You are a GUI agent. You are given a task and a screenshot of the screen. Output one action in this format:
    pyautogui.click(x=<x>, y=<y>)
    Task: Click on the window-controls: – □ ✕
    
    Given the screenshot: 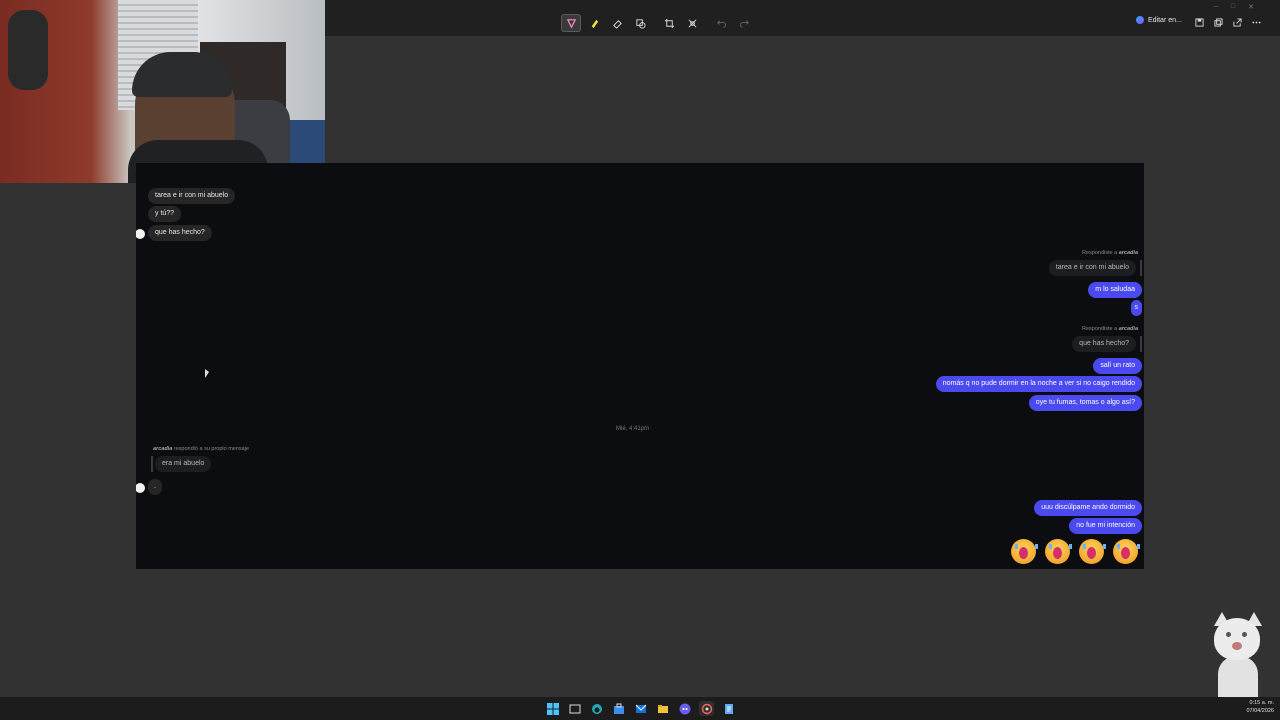 What is the action you would take?
    pyautogui.click(x=1234, y=7)
    